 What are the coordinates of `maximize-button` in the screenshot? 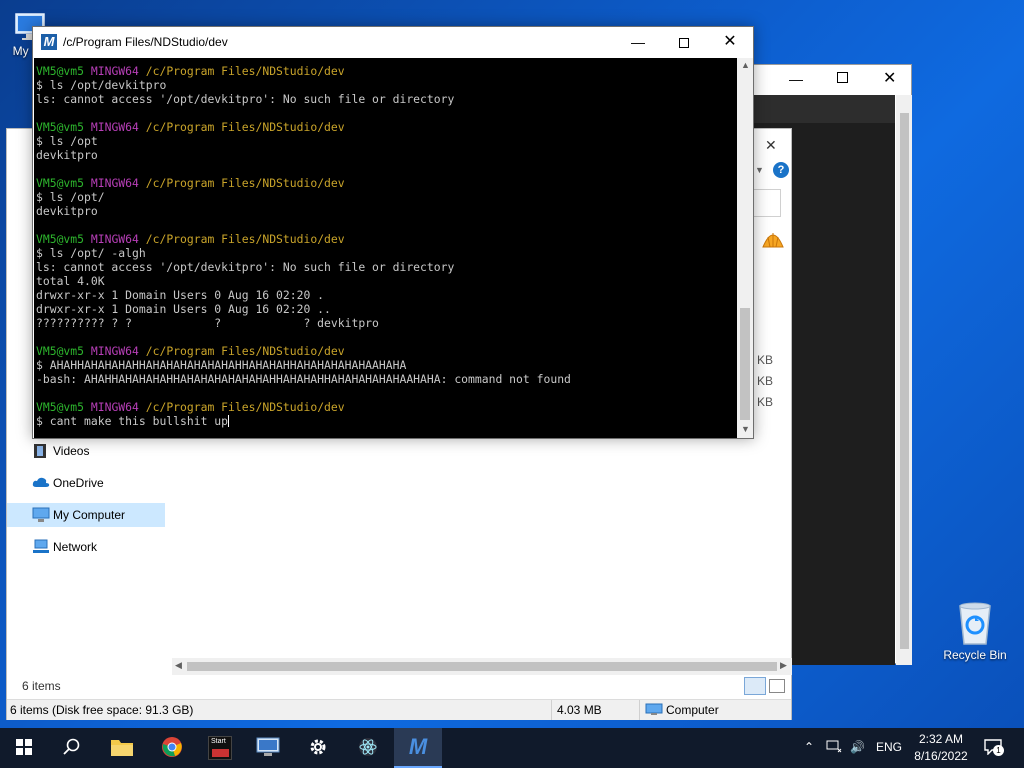 It's located at (684, 42).